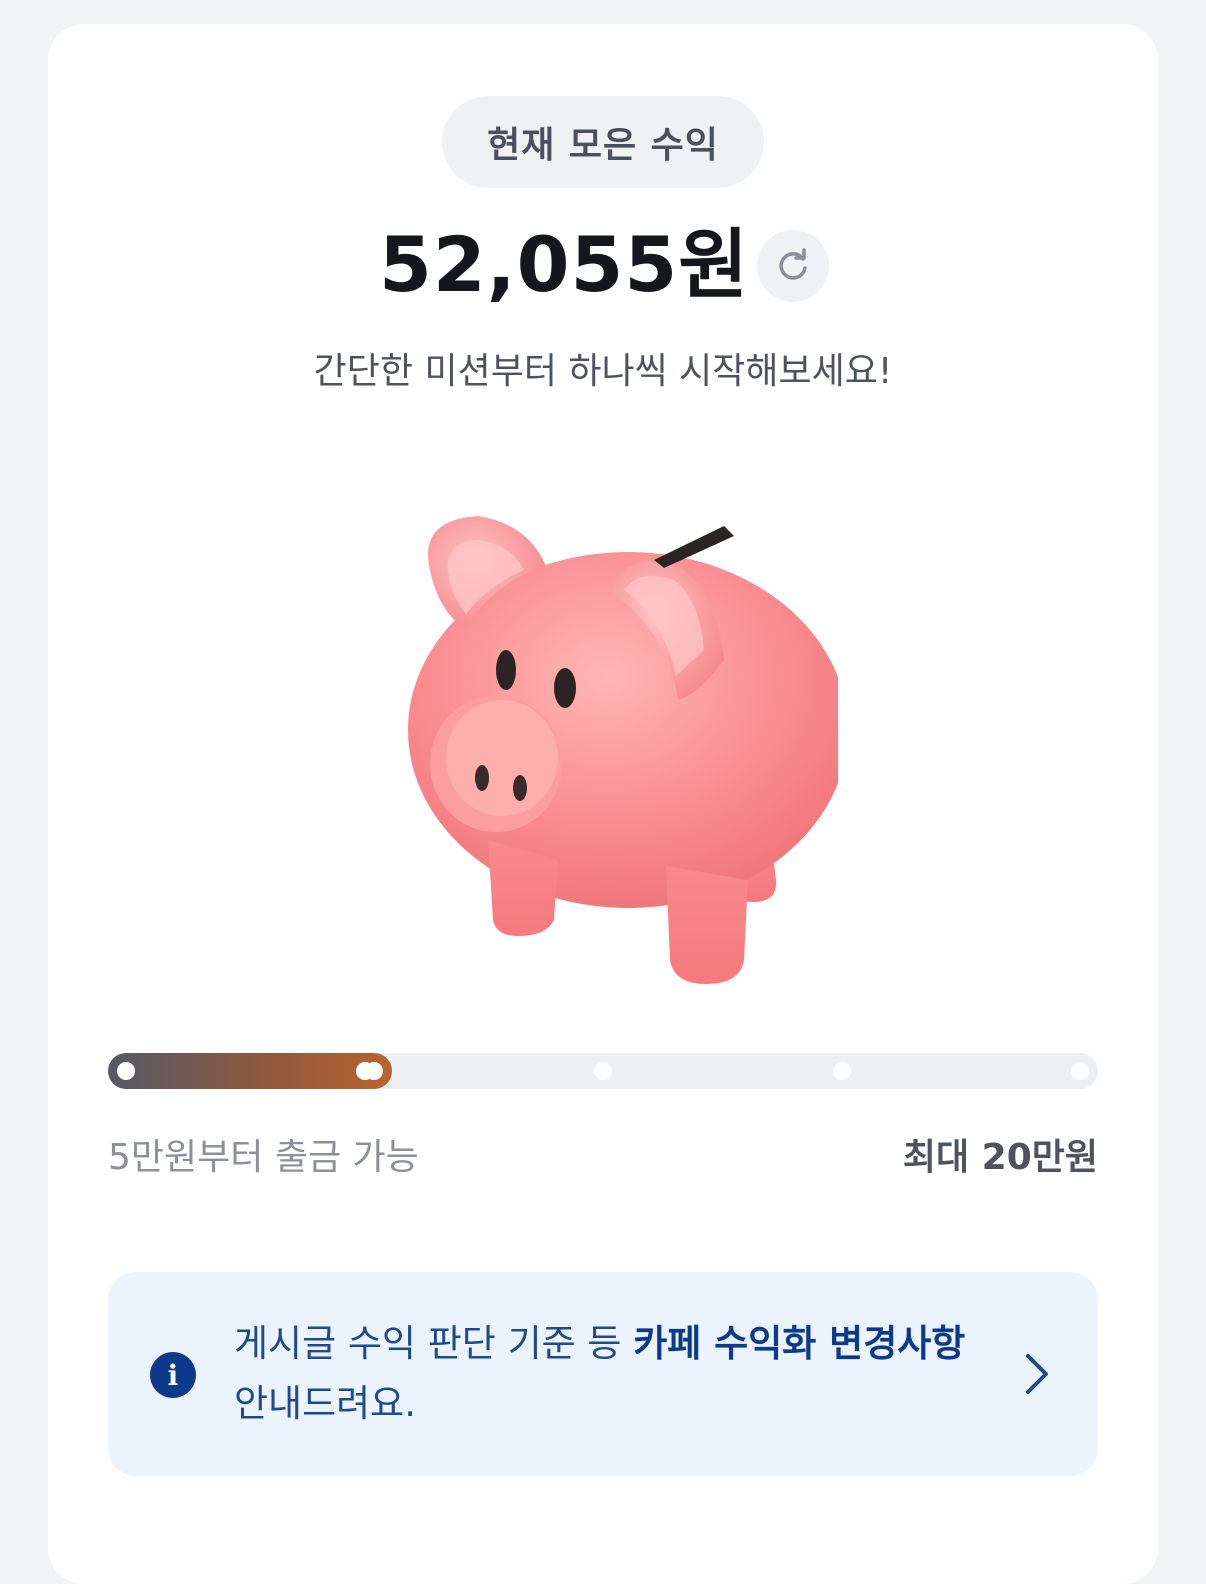 Image resolution: width=1206 pixels, height=1584 pixels. I want to click on max-earnings-label: 최대 20만원, so click(1000, 1157).